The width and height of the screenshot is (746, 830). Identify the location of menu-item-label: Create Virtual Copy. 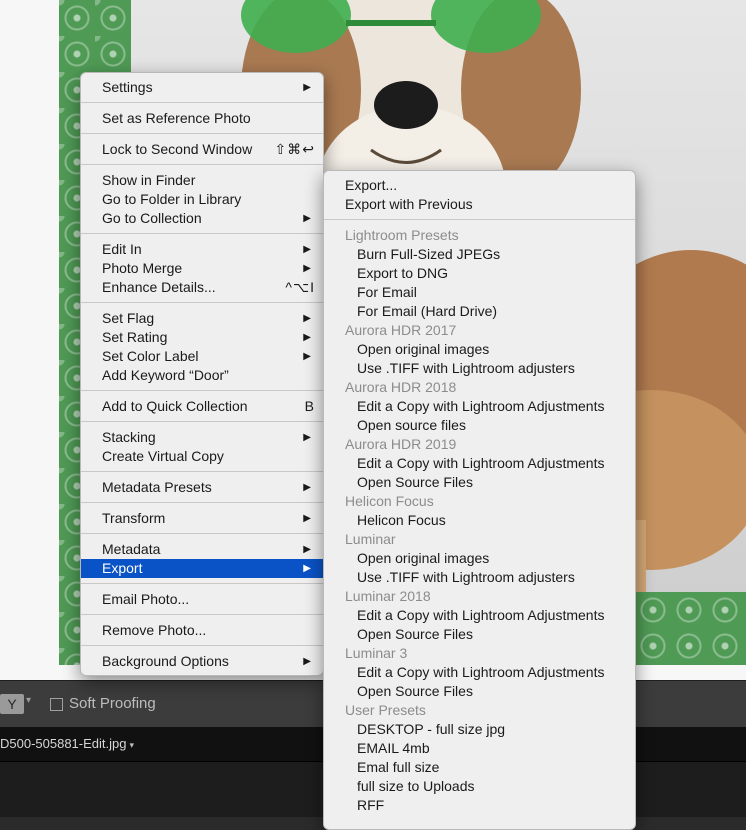
(163, 456).